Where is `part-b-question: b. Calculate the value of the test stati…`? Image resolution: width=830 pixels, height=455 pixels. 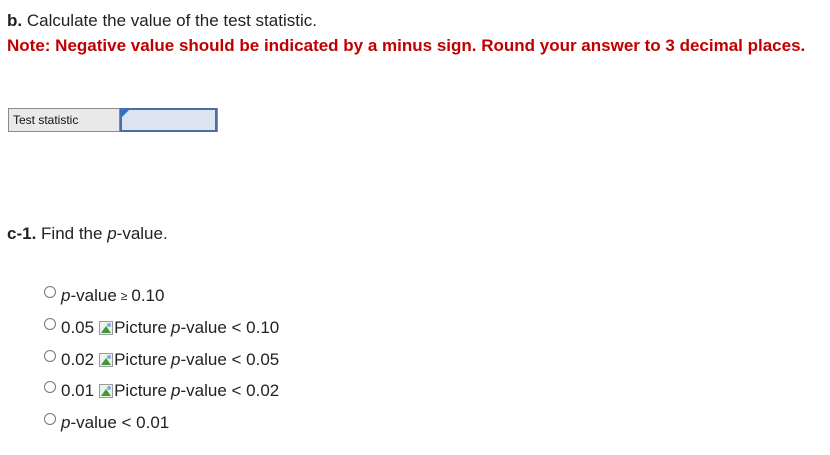
part-b-question: b. Calculate the value of the test stati… is located at coordinates (162, 21).